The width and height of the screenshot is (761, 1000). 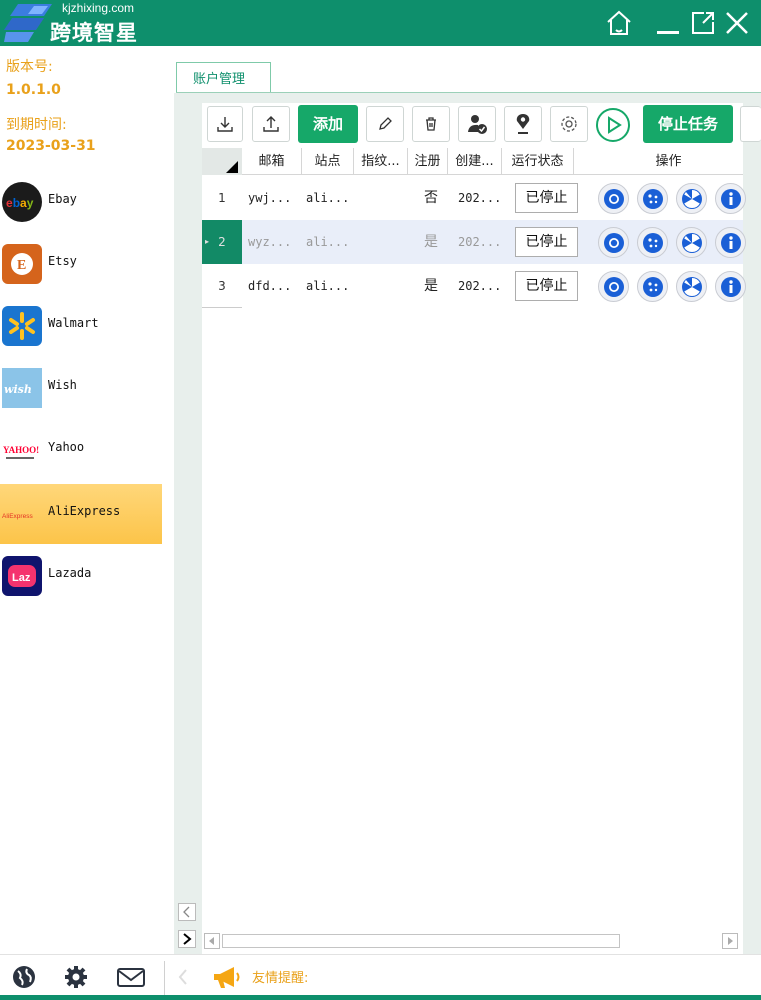 I want to click on info-icon, so click(x=731, y=199).